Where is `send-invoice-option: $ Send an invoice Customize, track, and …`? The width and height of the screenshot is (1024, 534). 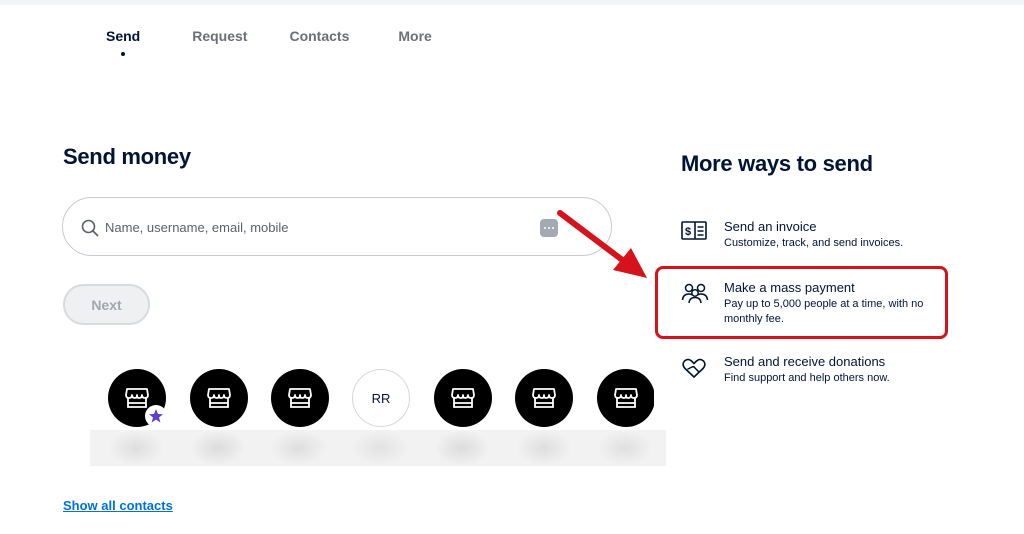 send-invoice-option: $ Send an invoice Customize, track, and … is located at coordinates (811, 237).